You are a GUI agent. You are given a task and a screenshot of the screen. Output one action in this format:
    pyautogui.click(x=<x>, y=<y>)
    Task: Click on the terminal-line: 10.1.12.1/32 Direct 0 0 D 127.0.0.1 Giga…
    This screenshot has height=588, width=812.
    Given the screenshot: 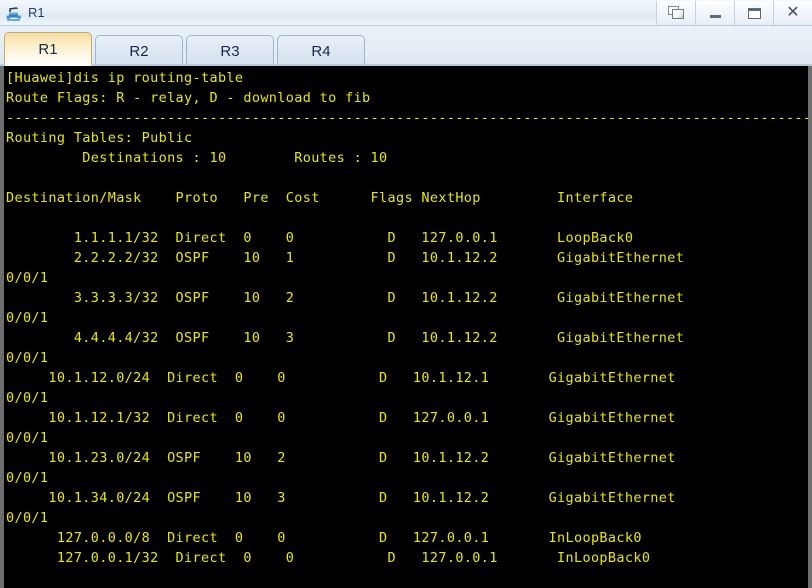 What is the action you would take?
    pyautogui.click(x=341, y=418)
    